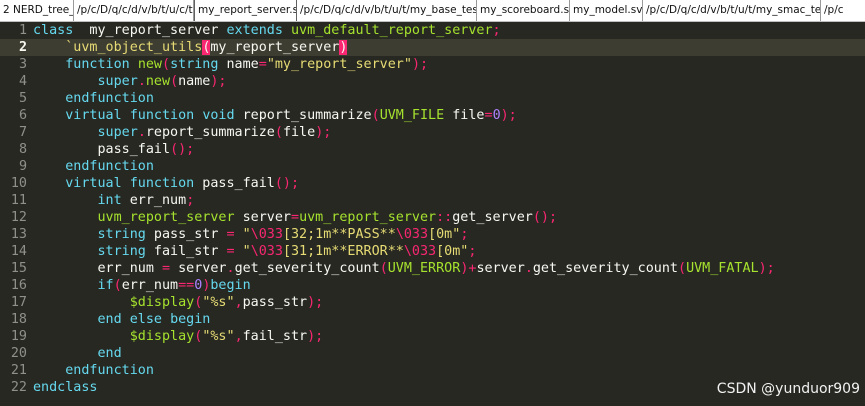 This screenshot has height=406, width=865. I want to click on code-token: UVM_FATAL, so click(722, 268).